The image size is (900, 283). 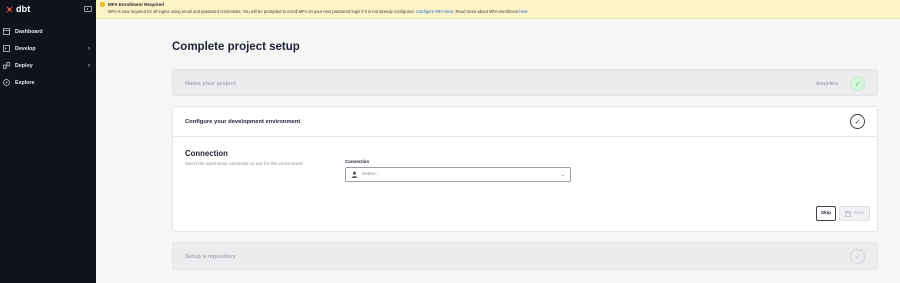 What do you see at coordinates (236, 47) in the screenshot?
I see `page-title: Complete project setup` at bounding box center [236, 47].